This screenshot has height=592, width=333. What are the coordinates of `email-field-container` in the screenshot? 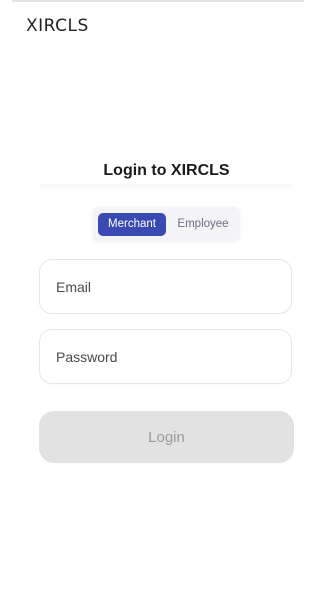 It's located at (165, 286).